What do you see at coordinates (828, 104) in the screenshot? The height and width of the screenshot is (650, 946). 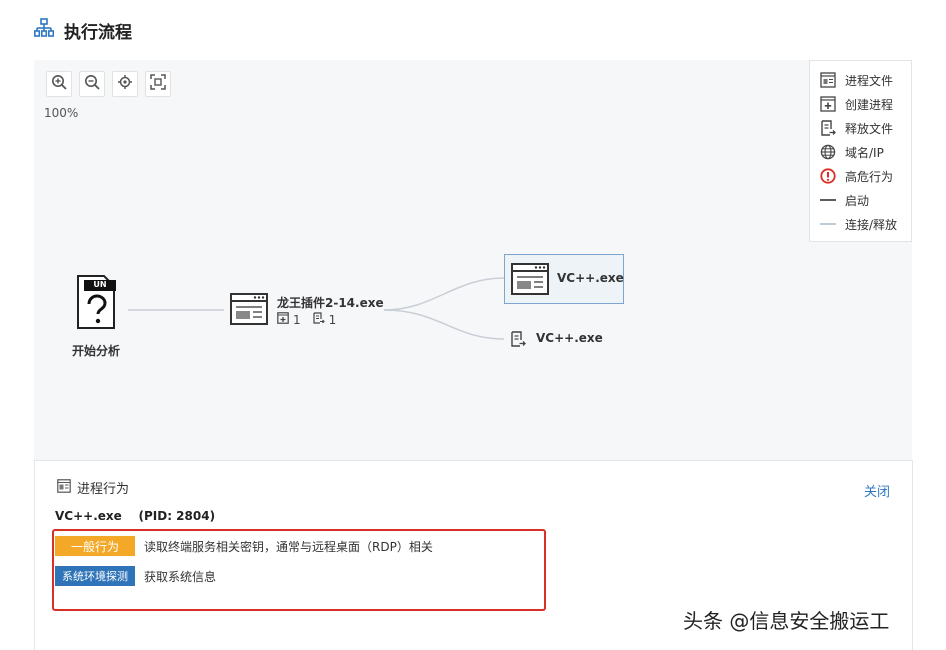 I see `create-process-icon` at bounding box center [828, 104].